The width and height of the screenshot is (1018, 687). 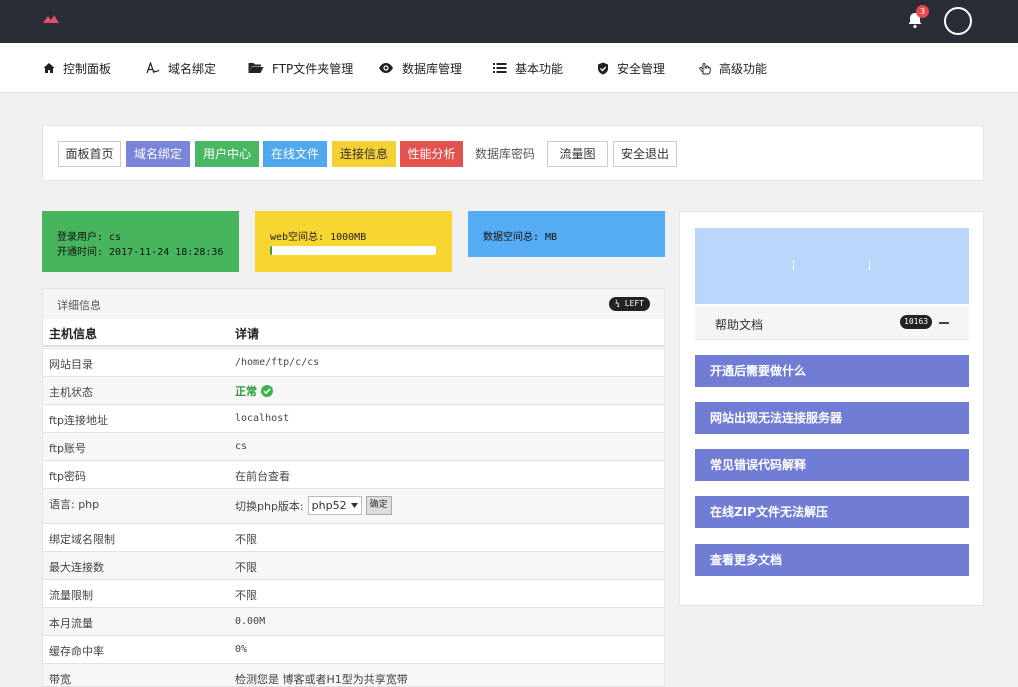 What do you see at coordinates (140, 241) in the screenshot?
I see `login-info-tile: 登录用户: cs 开通时间: 2017-11-24 18:28:36` at bounding box center [140, 241].